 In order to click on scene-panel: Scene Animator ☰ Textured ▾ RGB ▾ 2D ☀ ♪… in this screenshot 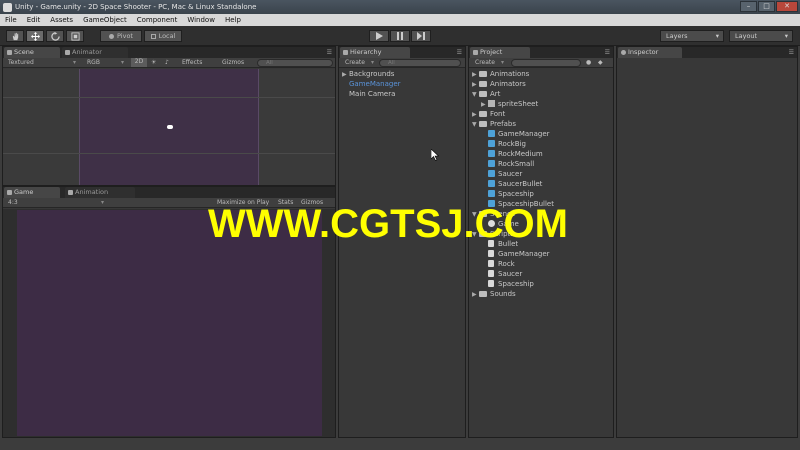, I will do `click(169, 116)`.